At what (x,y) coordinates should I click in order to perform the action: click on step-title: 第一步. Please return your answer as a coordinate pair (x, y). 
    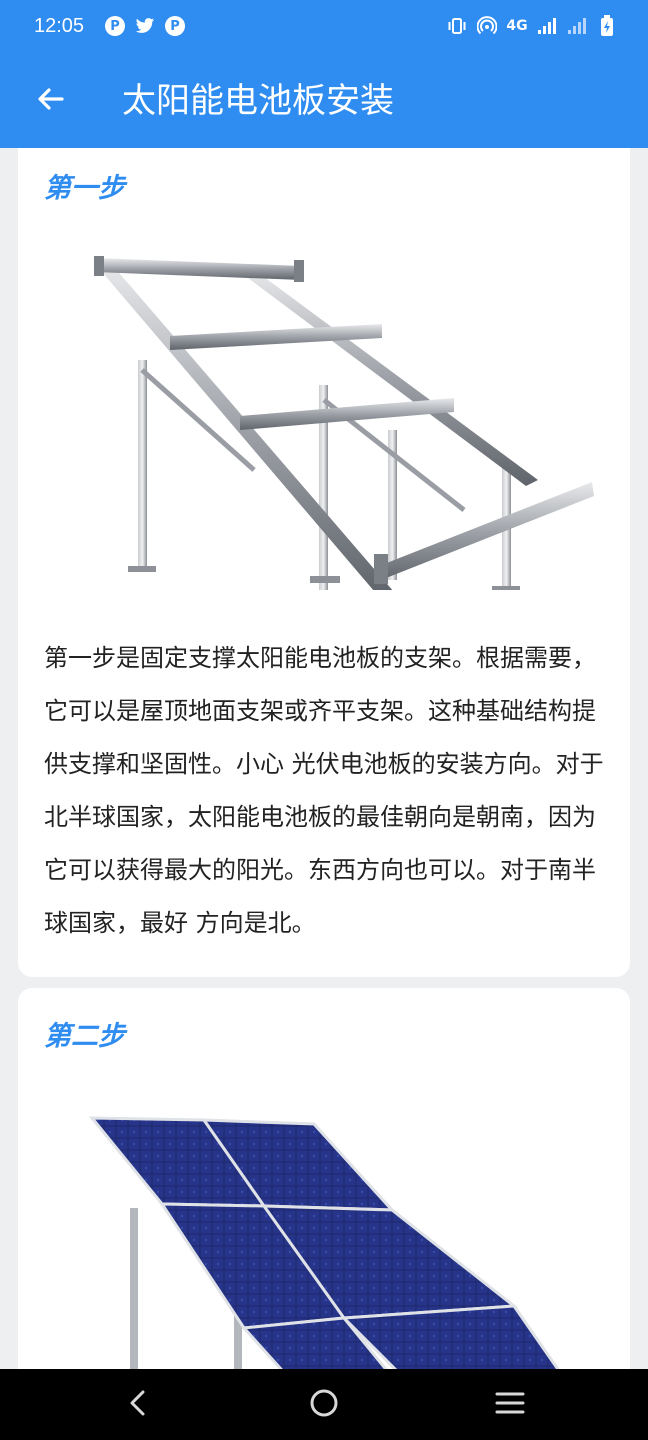
    Looking at the image, I should click on (84, 188).